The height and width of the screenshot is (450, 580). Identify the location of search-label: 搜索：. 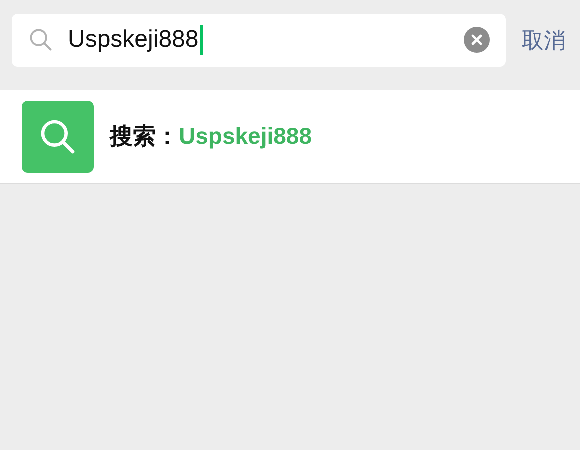
(144, 137).